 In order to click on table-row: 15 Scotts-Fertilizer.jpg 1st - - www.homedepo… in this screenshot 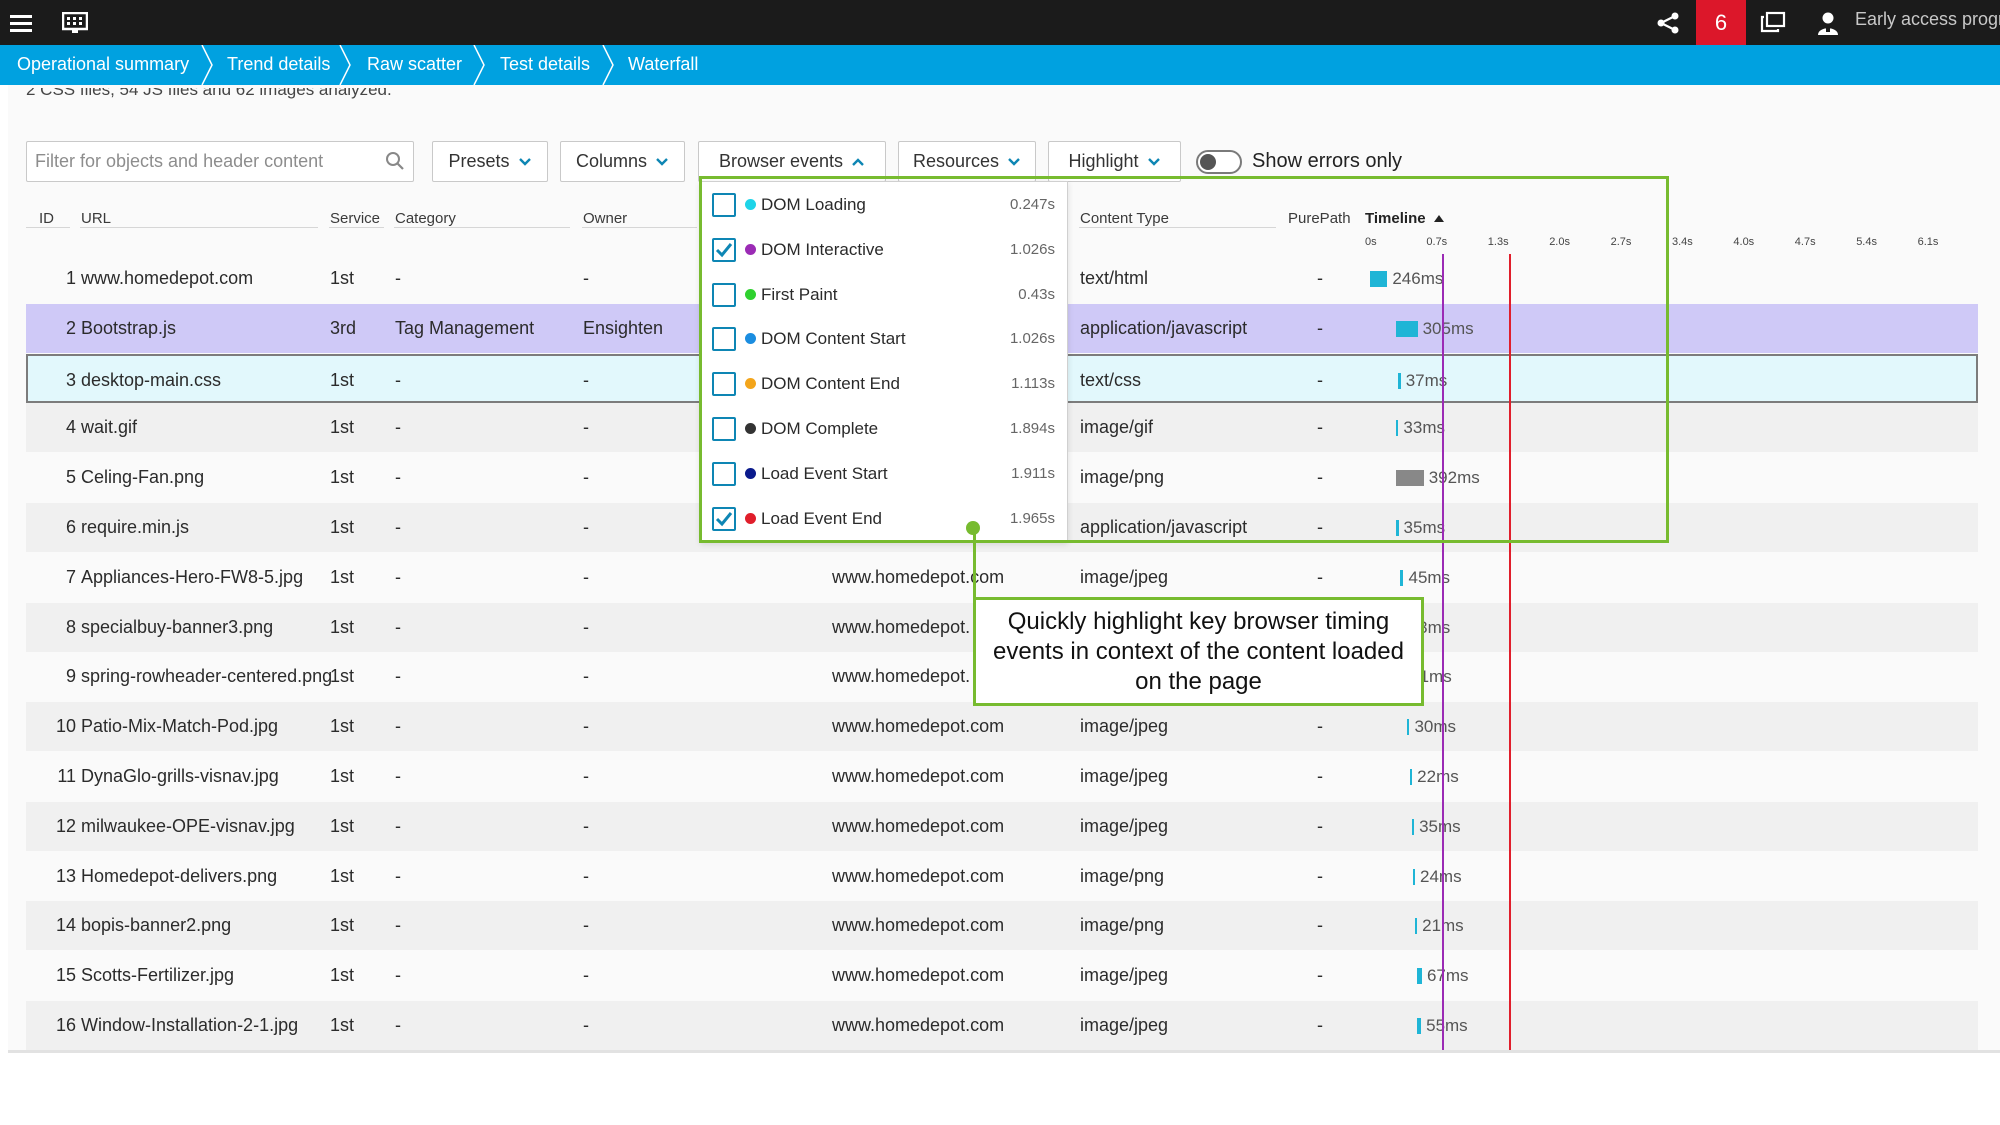, I will do `click(1002, 975)`.